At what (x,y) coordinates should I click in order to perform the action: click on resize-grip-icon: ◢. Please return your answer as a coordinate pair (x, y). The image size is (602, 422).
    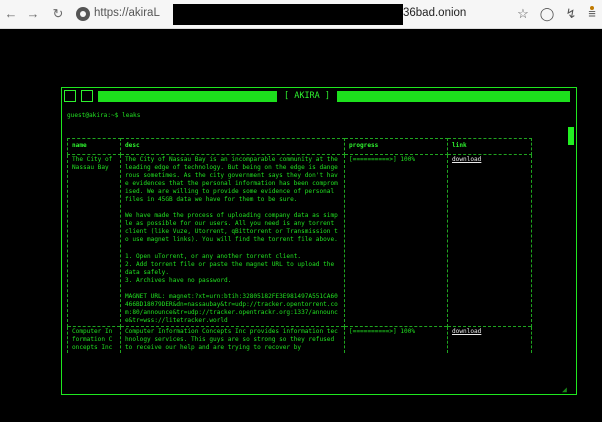
    Looking at the image, I should click on (568, 389).